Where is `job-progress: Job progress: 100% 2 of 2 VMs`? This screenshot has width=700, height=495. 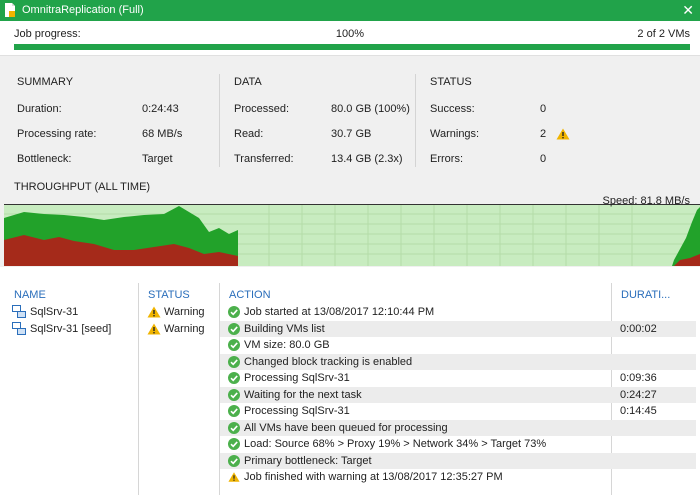
job-progress: Job progress: 100% 2 of 2 VMs is located at coordinates (350, 38).